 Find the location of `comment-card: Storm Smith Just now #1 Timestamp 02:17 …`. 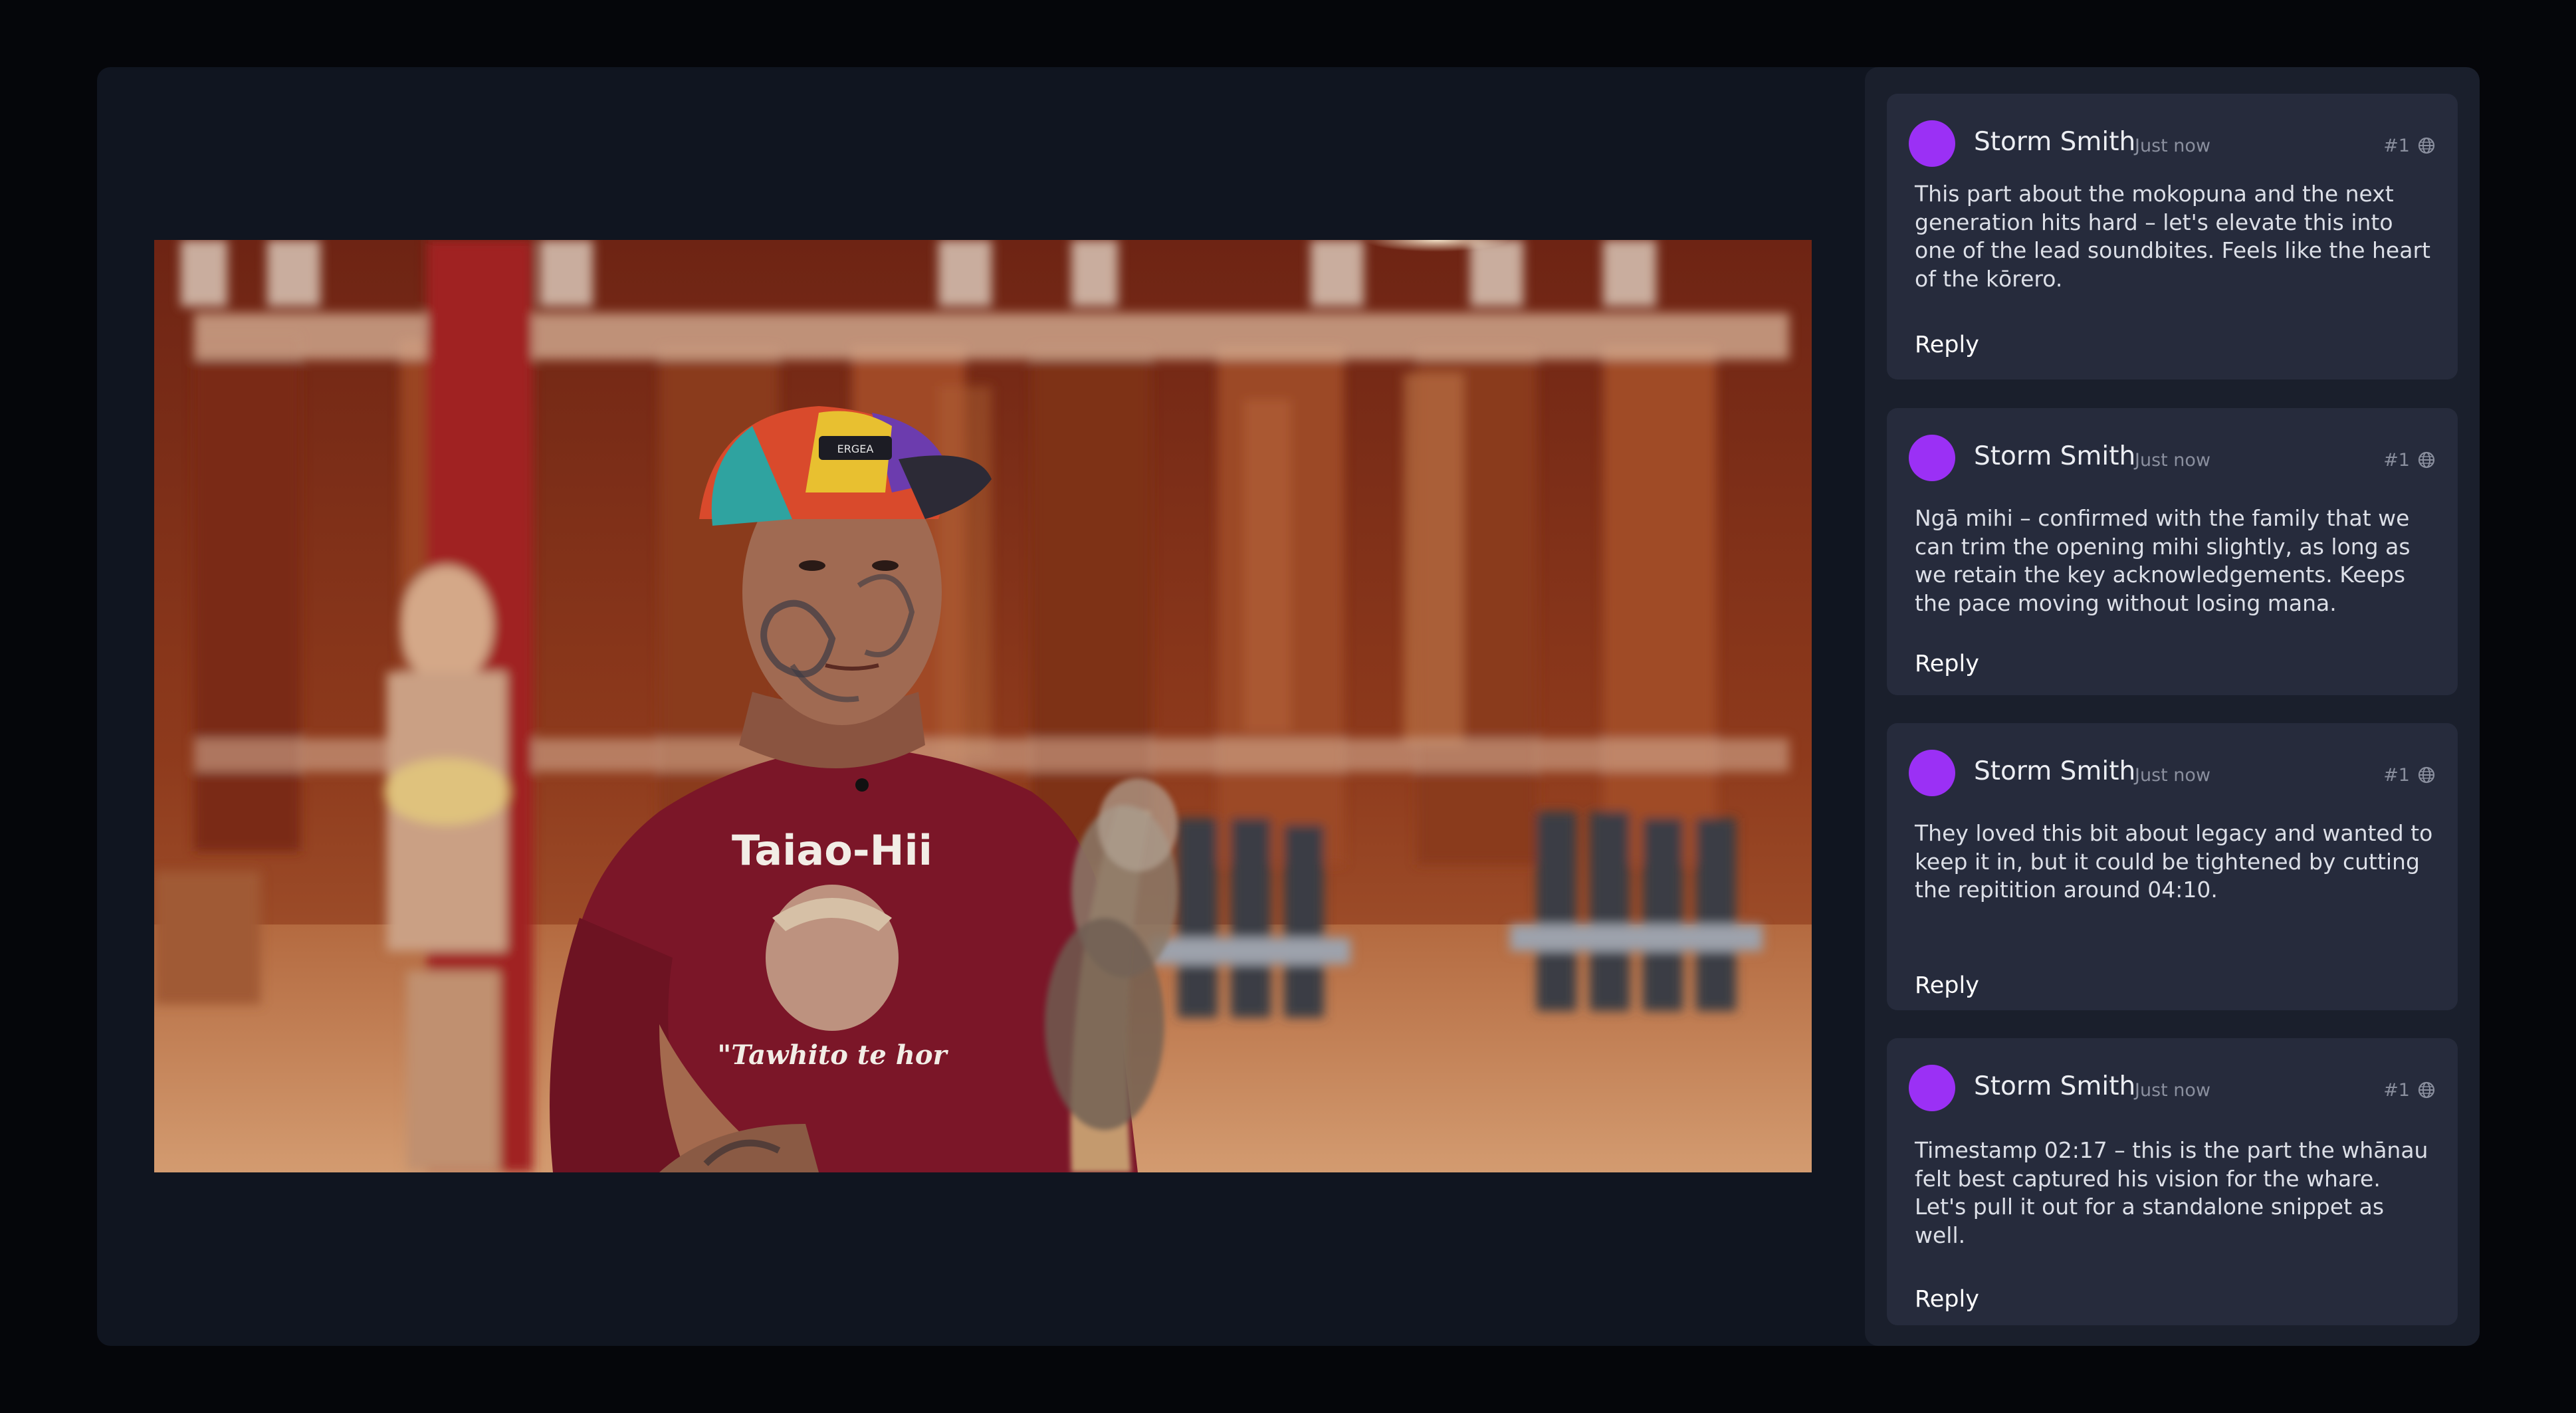

comment-card: Storm Smith Just now #1 Timestamp 02:17 … is located at coordinates (2172, 1181).